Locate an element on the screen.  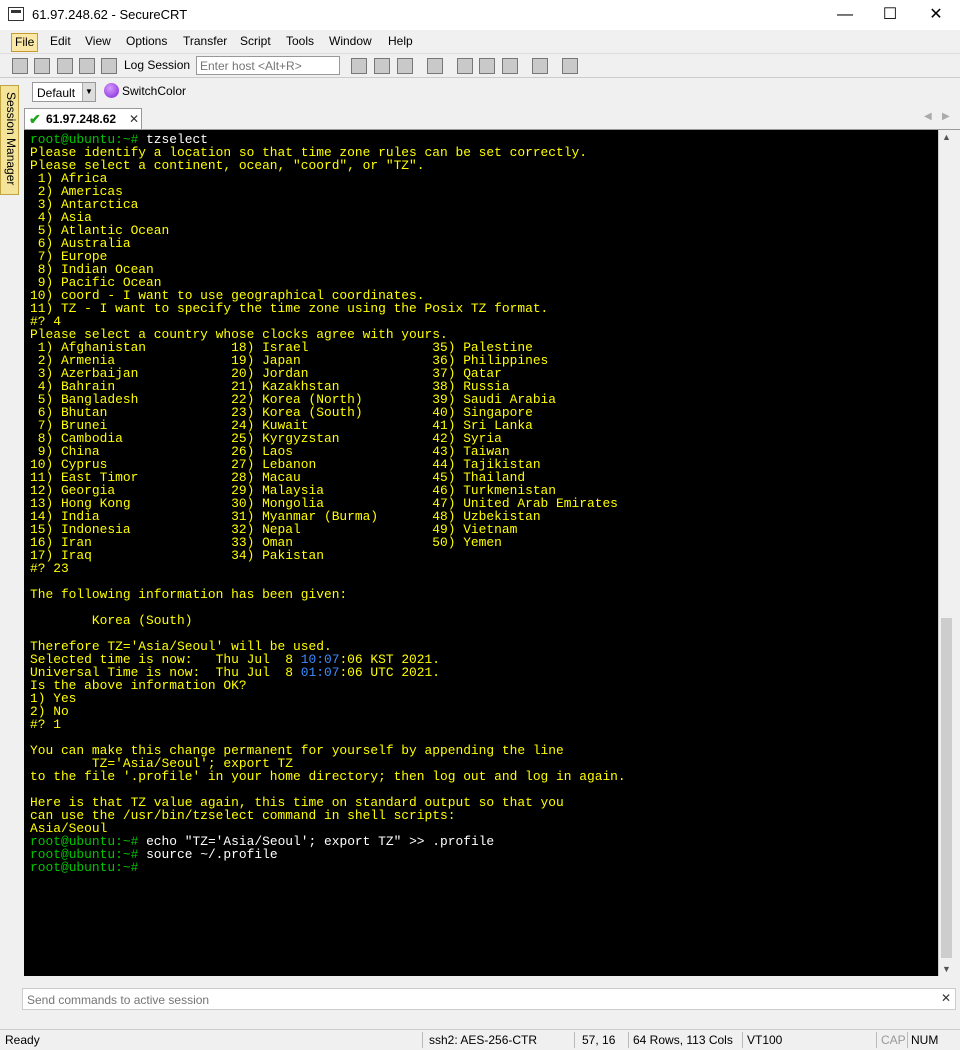
close-window-button: ✕ is located at coordinates (936, 15).